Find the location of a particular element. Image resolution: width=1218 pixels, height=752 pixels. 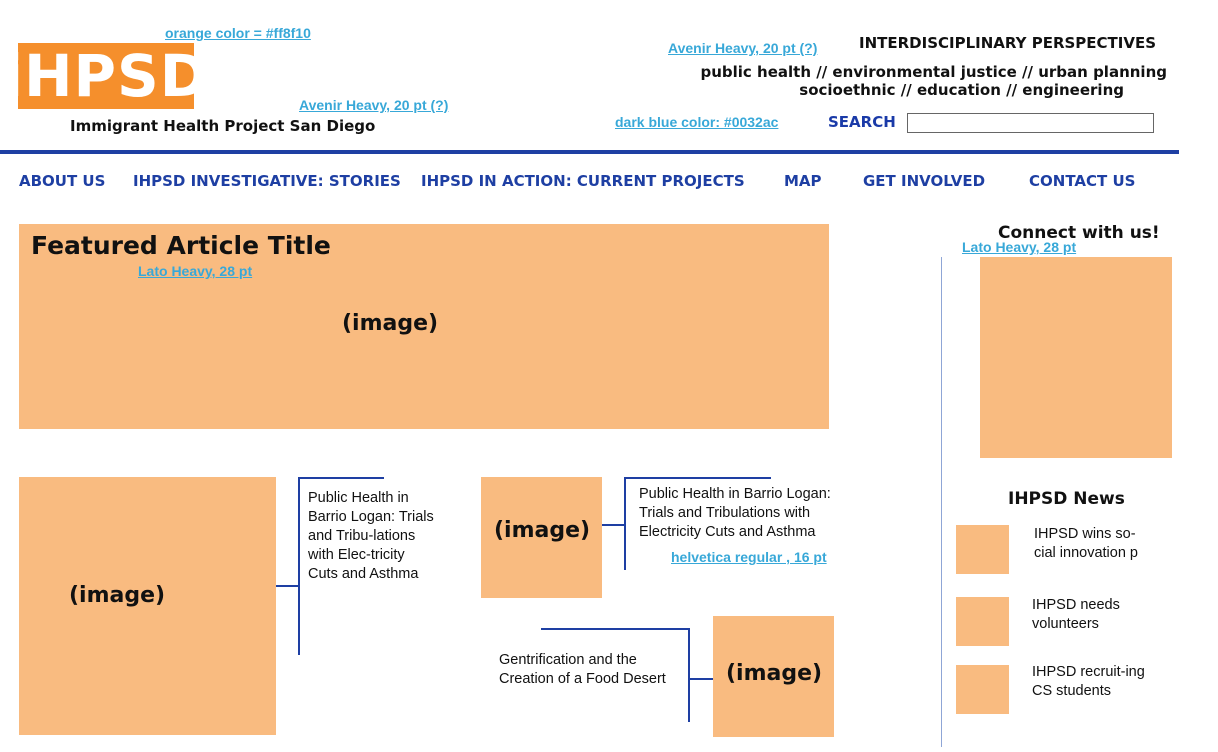

nav-map: MAP is located at coordinates (803, 181).